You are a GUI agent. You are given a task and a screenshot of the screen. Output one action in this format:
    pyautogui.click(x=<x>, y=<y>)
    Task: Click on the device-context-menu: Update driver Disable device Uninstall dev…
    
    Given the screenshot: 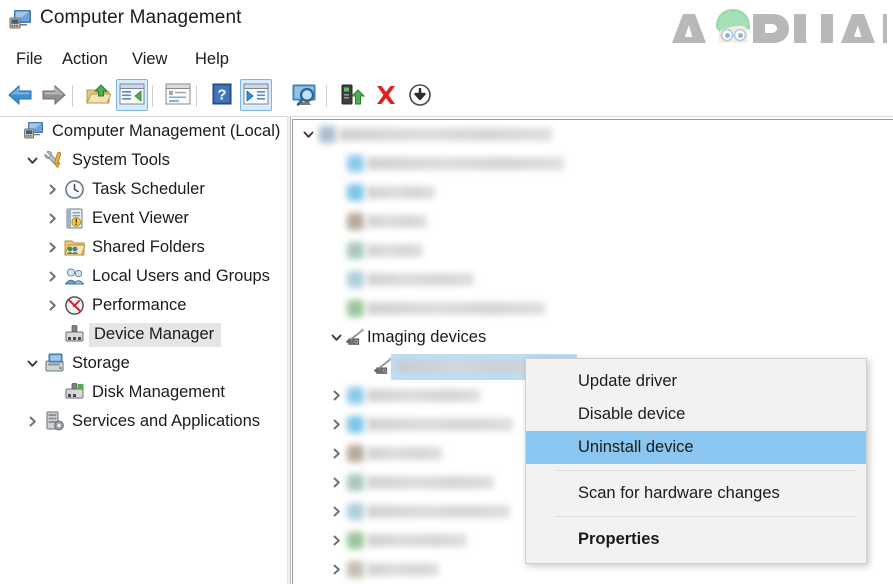 What is the action you would take?
    pyautogui.click(x=696, y=461)
    